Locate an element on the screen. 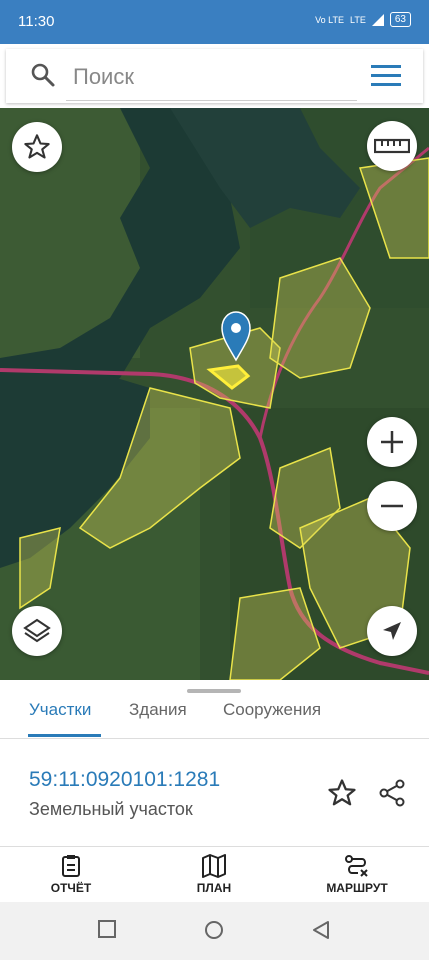 The height and width of the screenshot is (960, 429). nav-plan: ПЛАН is located at coordinates (214, 875).